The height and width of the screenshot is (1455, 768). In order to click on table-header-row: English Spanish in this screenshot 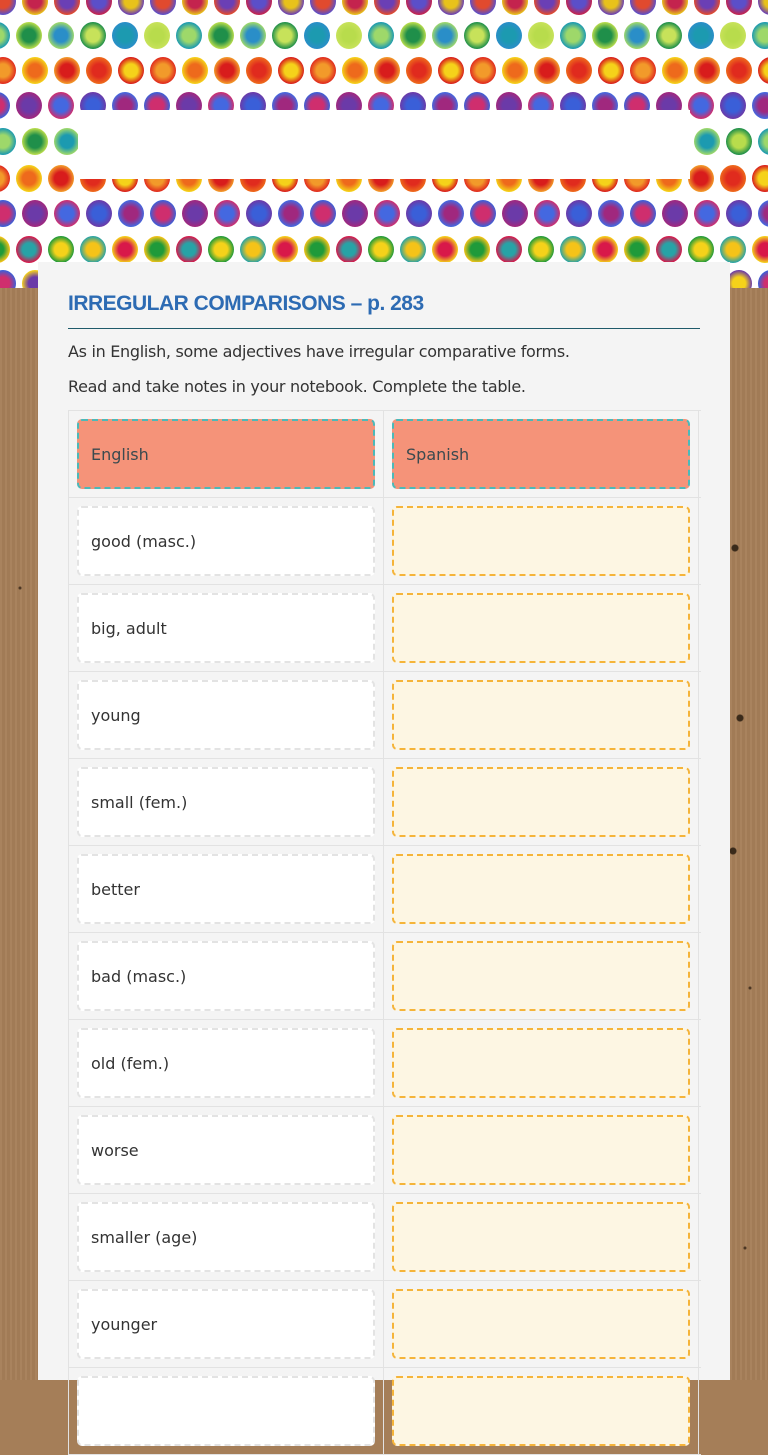, I will do `click(385, 454)`.